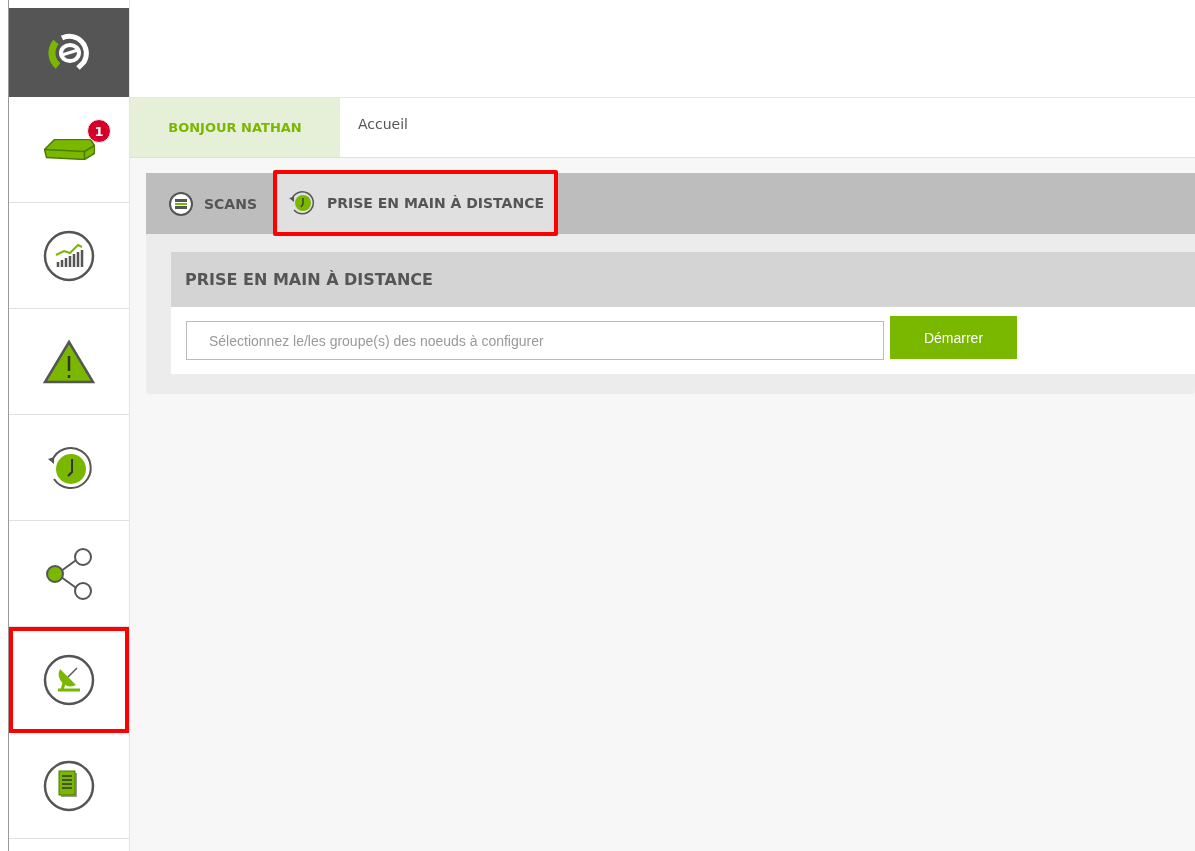 The image size is (1195, 851). What do you see at coordinates (181, 203) in the screenshot?
I see `scans-icon` at bounding box center [181, 203].